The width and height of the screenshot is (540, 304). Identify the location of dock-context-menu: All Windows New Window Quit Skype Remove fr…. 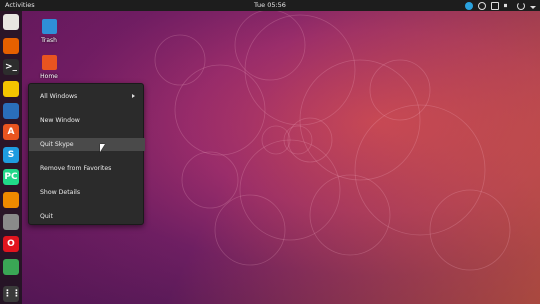
(86, 154).